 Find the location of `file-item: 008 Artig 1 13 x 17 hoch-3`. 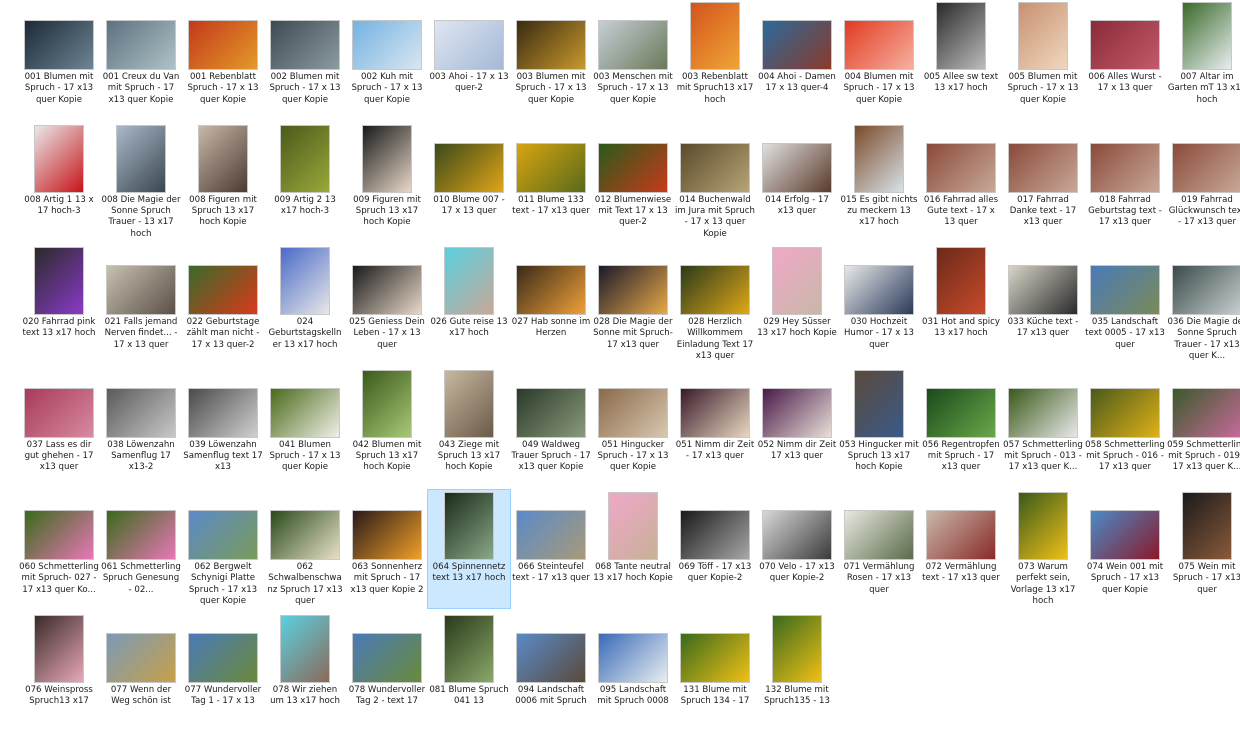

file-item: 008 Artig 1 13 x 17 hoch-3 is located at coordinates (59, 182).